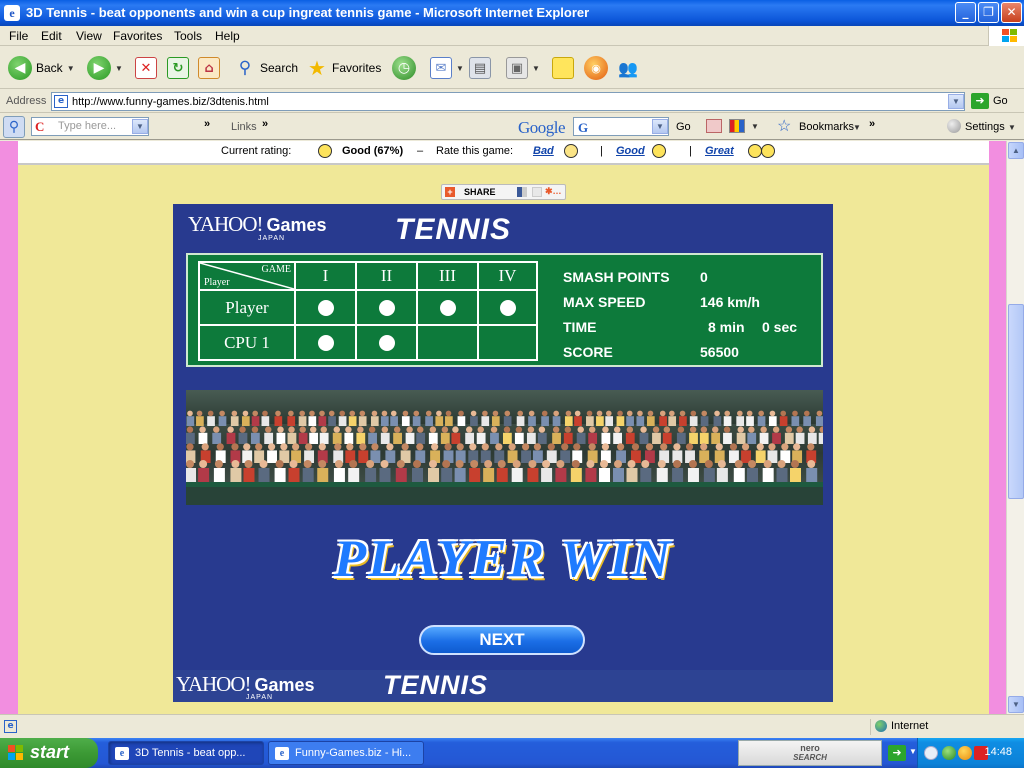 The image size is (1024, 768). Describe the element at coordinates (988, 12) in the screenshot. I see `maximize-button: ❐` at that location.